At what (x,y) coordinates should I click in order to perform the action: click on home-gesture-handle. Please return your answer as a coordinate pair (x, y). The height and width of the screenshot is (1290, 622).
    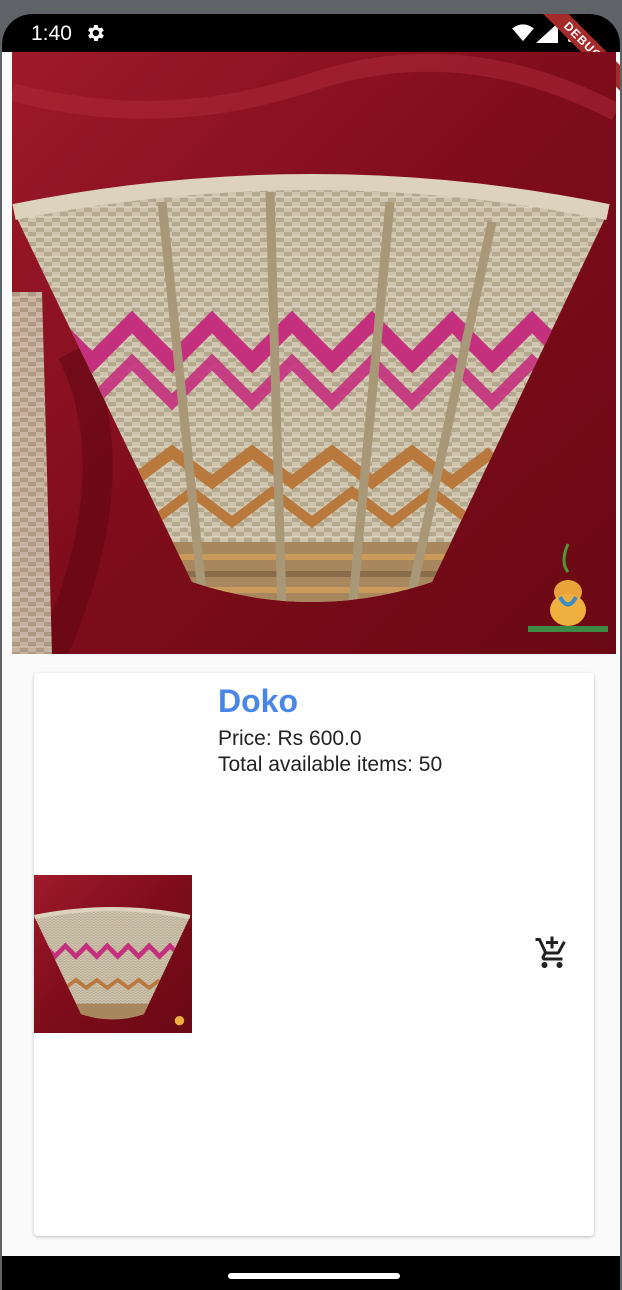
    Looking at the image, I should click on (314, 1276).